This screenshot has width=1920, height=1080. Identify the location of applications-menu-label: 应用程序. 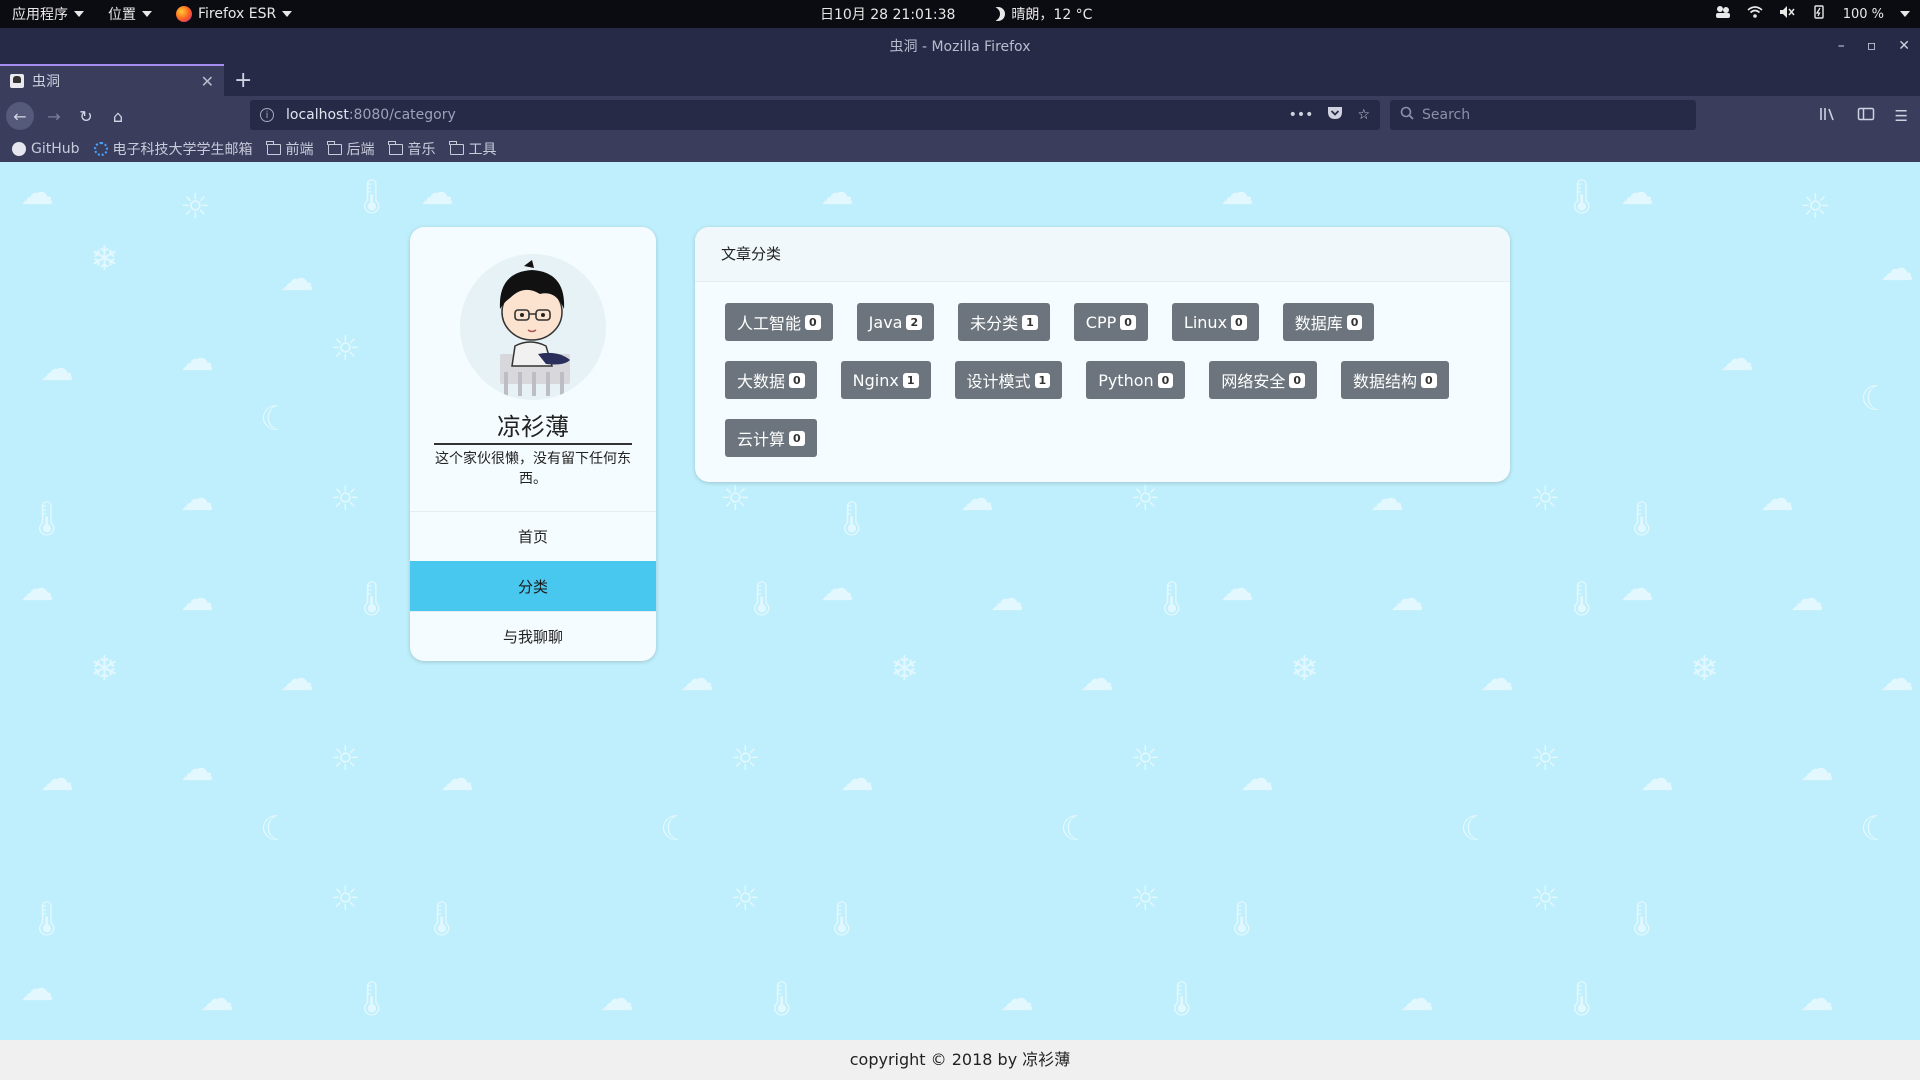
(40, 15).